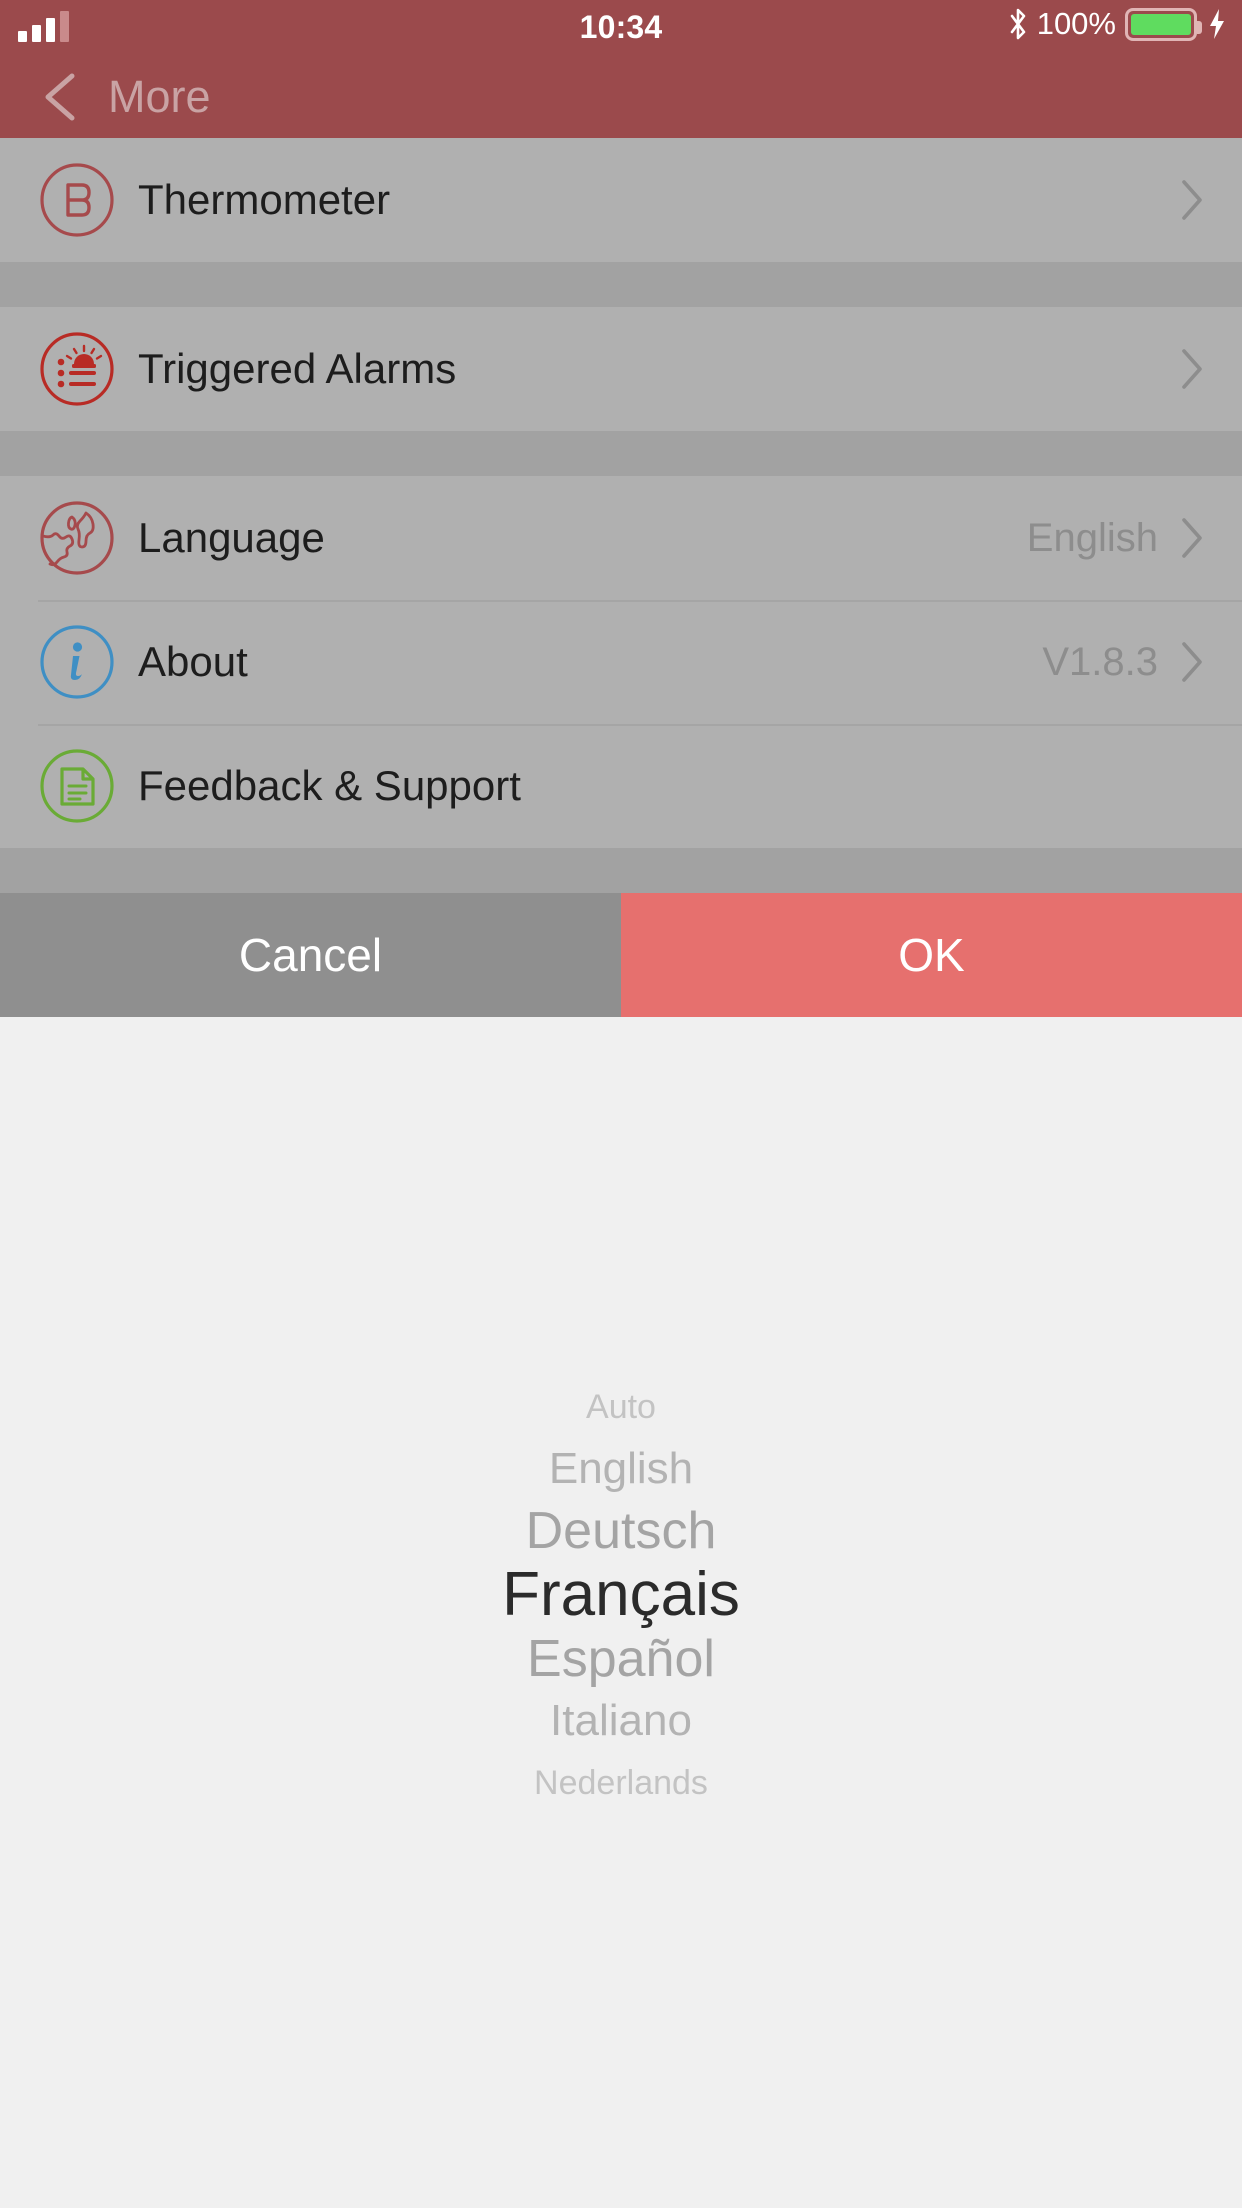  Describe the element at coordinates (621, 1531) in the screenshot. I see `picker-option: Deutsch` at that location.